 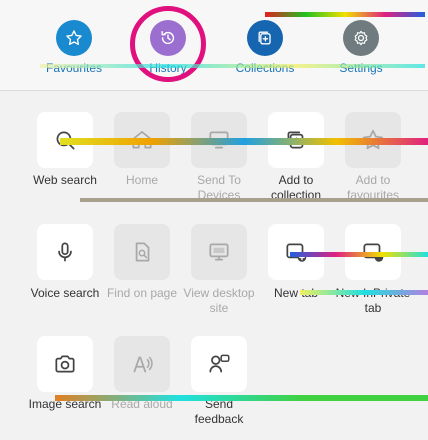 What do you see at coordinates (65, 293) in the screenshot?
I see `voice-search-label: Voice search` at bounding box center [65, 293].